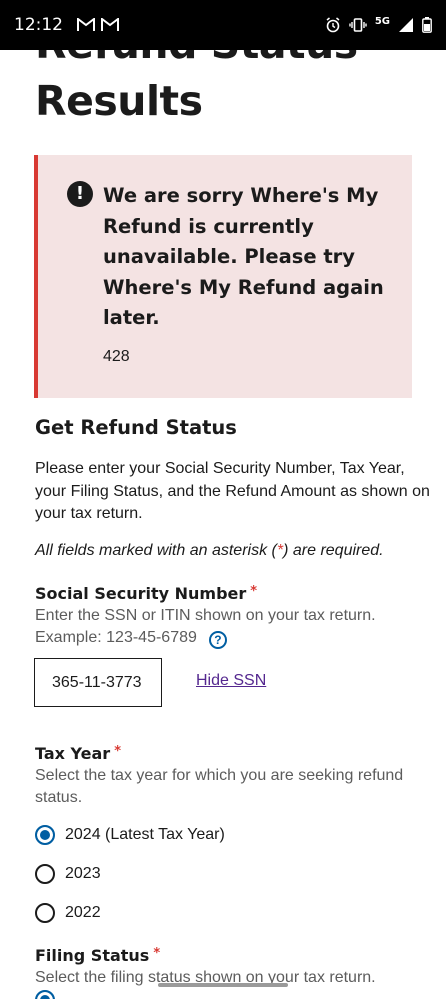 This screenshot has height=999, width=446. What do you see at coordinates (358, 25) in the screenshot?
I see `vibrate-icon` at bounding box center [358, 25].